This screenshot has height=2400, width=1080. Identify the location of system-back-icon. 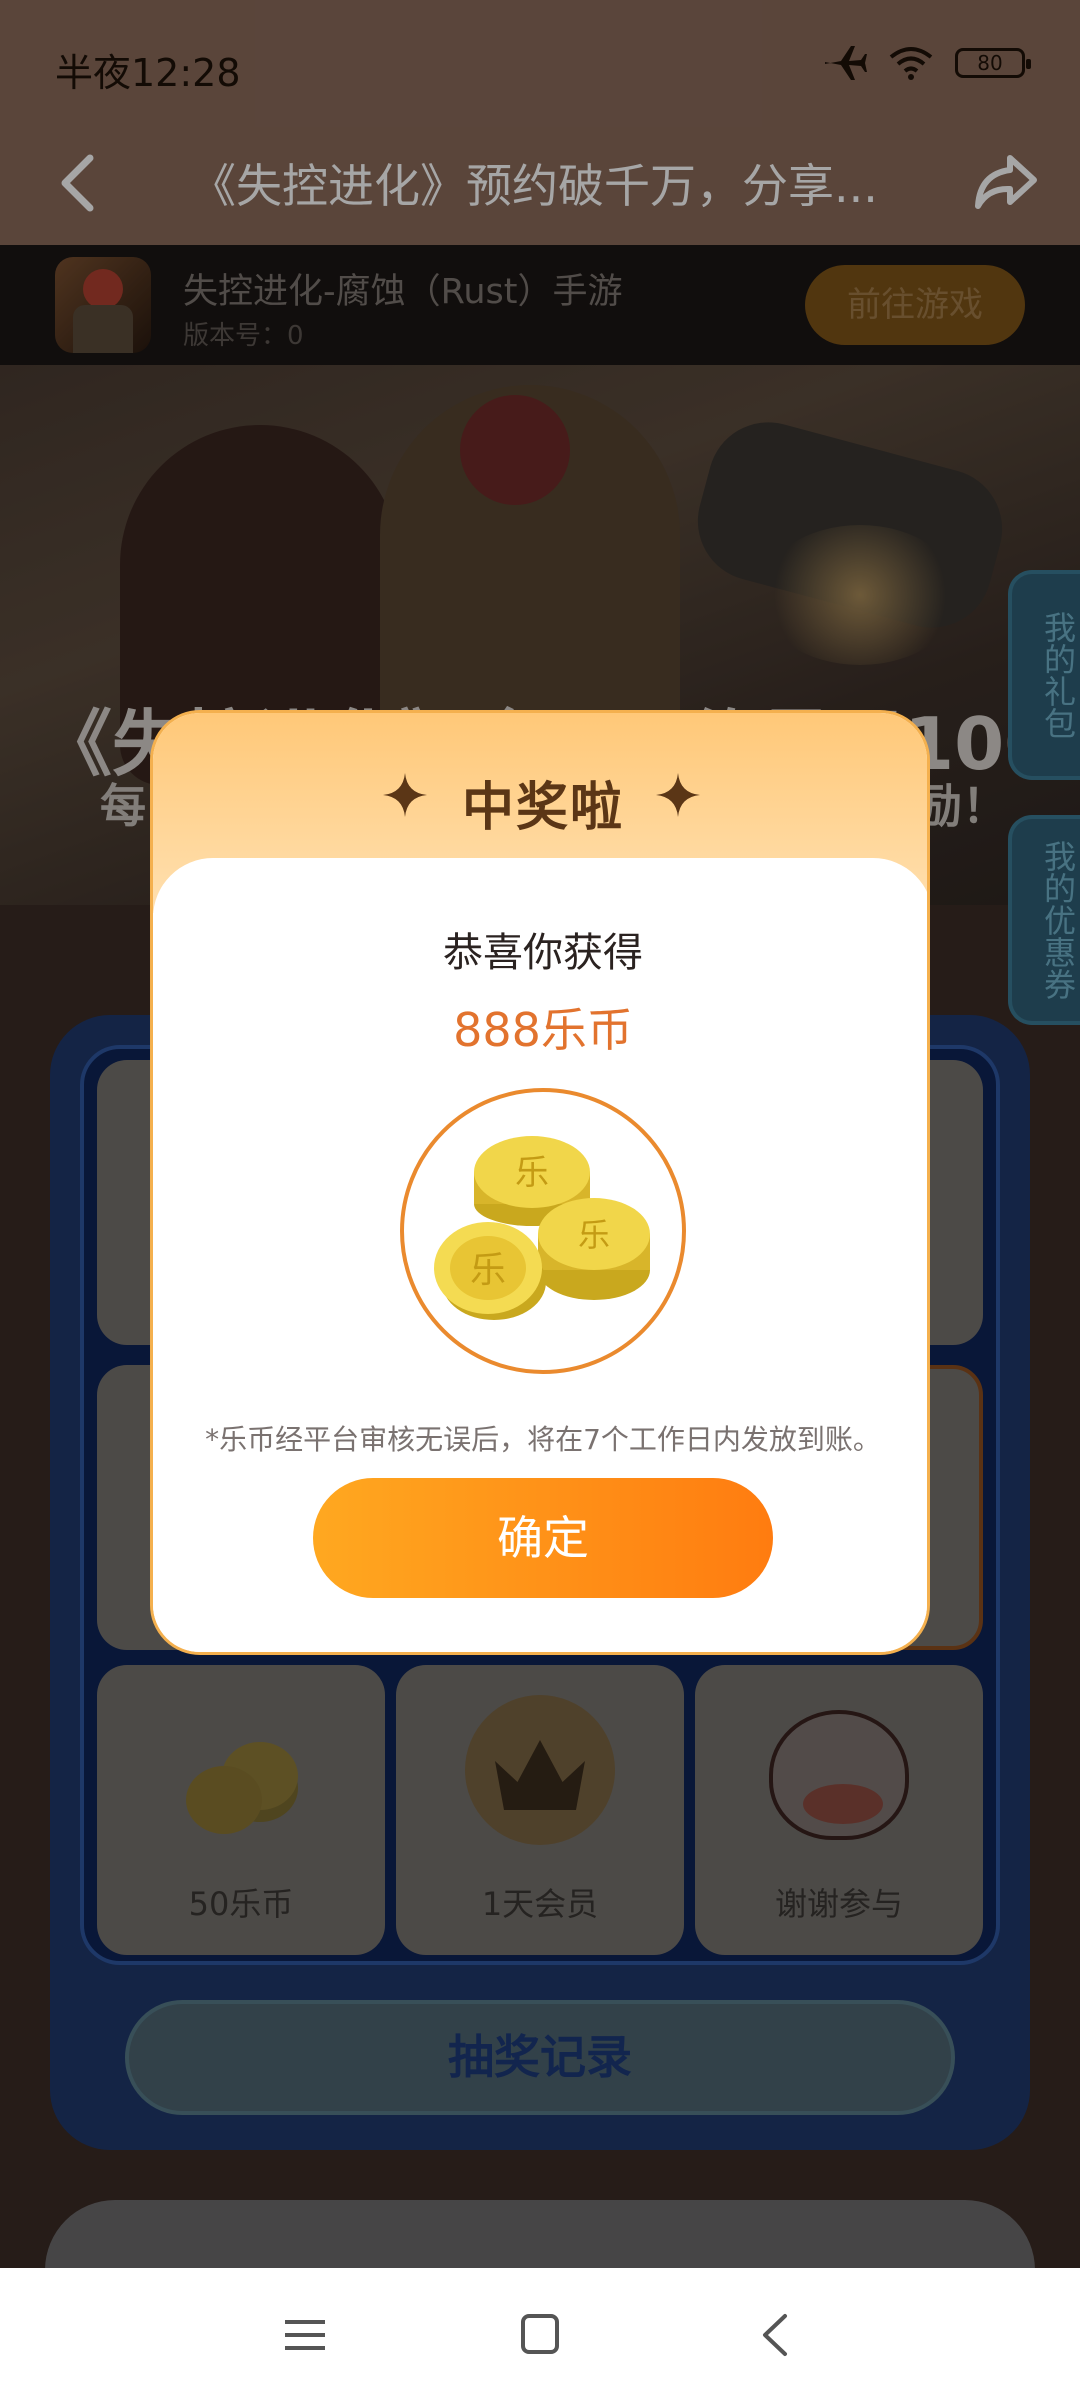
(775, 2335).